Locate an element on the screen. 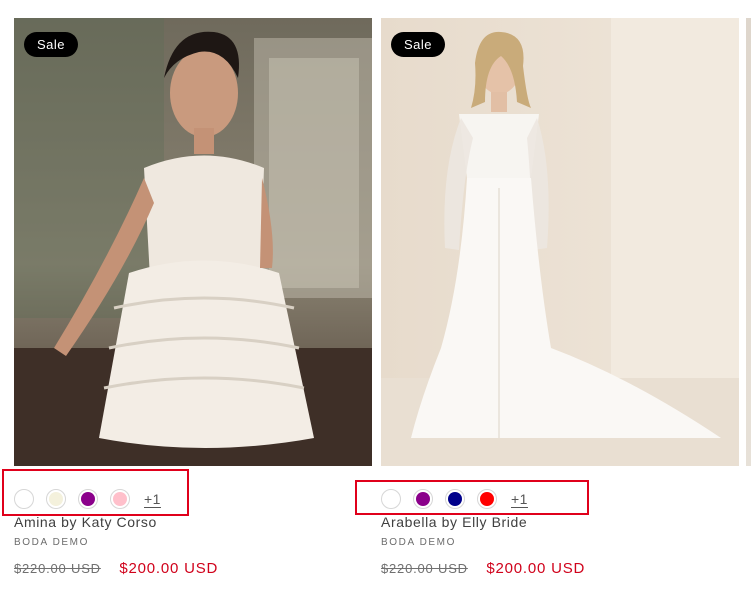 Image resolution: width=751 pixels, height=593 pixels. product-title: Arabella by Elly Bride is located at coordinates (454, 522).